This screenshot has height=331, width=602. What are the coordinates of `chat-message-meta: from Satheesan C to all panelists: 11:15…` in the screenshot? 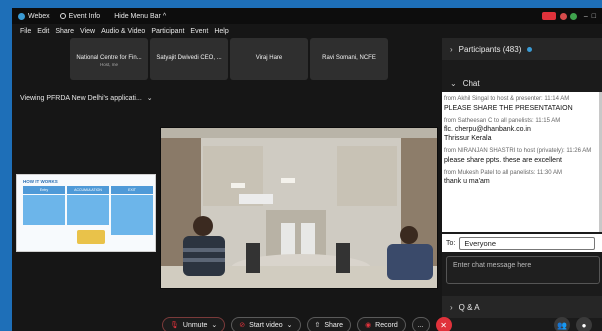 It's located at (502, 120).